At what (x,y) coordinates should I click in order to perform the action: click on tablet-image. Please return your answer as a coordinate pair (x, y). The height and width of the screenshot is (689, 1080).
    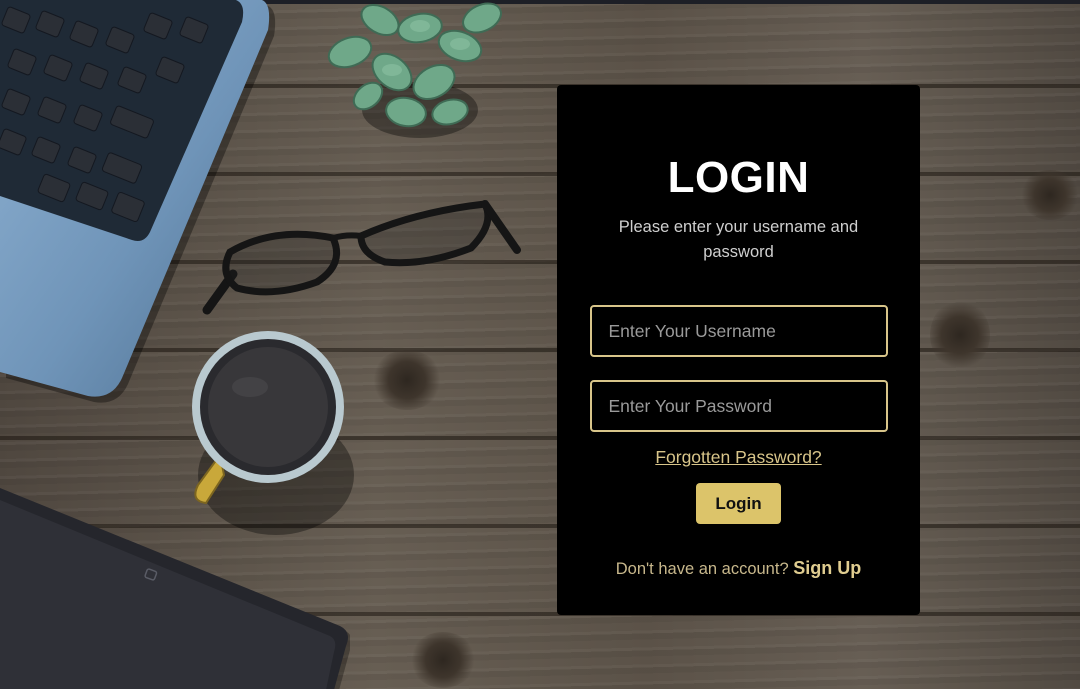
    Looking at the image, I should click on (175, 588).